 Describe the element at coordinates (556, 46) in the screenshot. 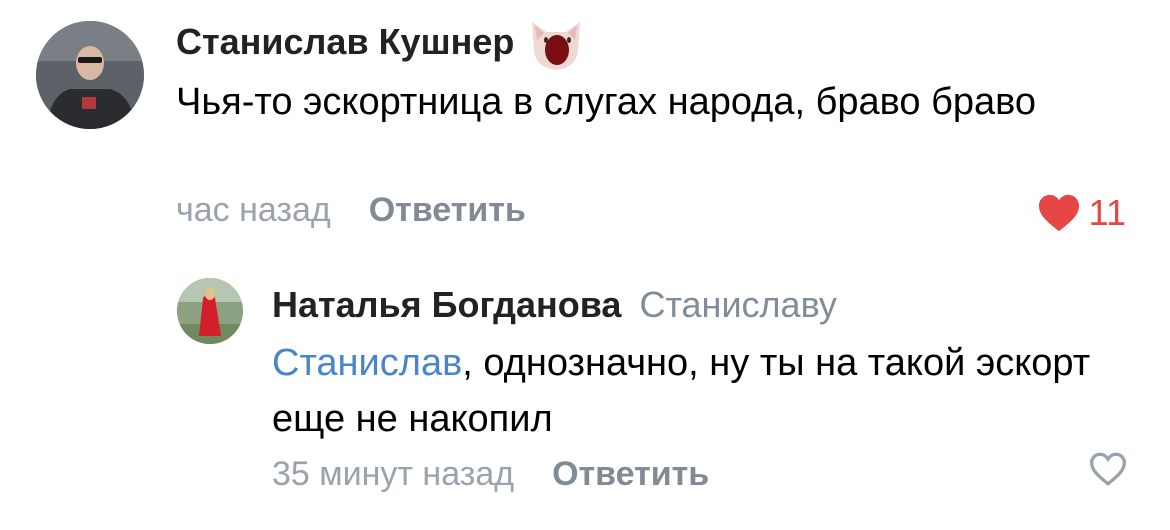

I see `screaming-cat-sticker` at that location.